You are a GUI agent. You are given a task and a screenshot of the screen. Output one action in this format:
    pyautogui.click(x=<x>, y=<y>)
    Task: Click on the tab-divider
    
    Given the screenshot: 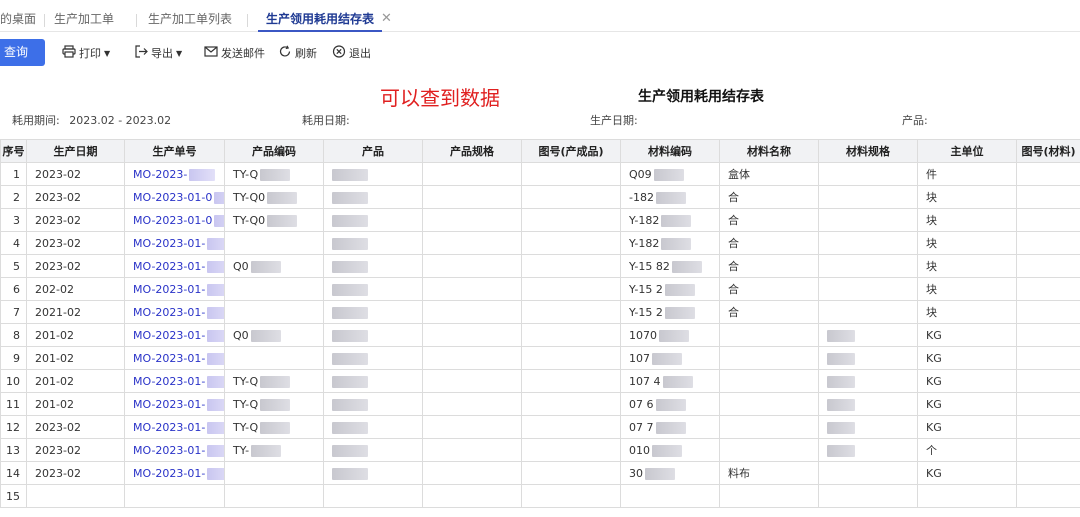 What is the action you would take?
    pyautogui.click(x=247, y=20)
    